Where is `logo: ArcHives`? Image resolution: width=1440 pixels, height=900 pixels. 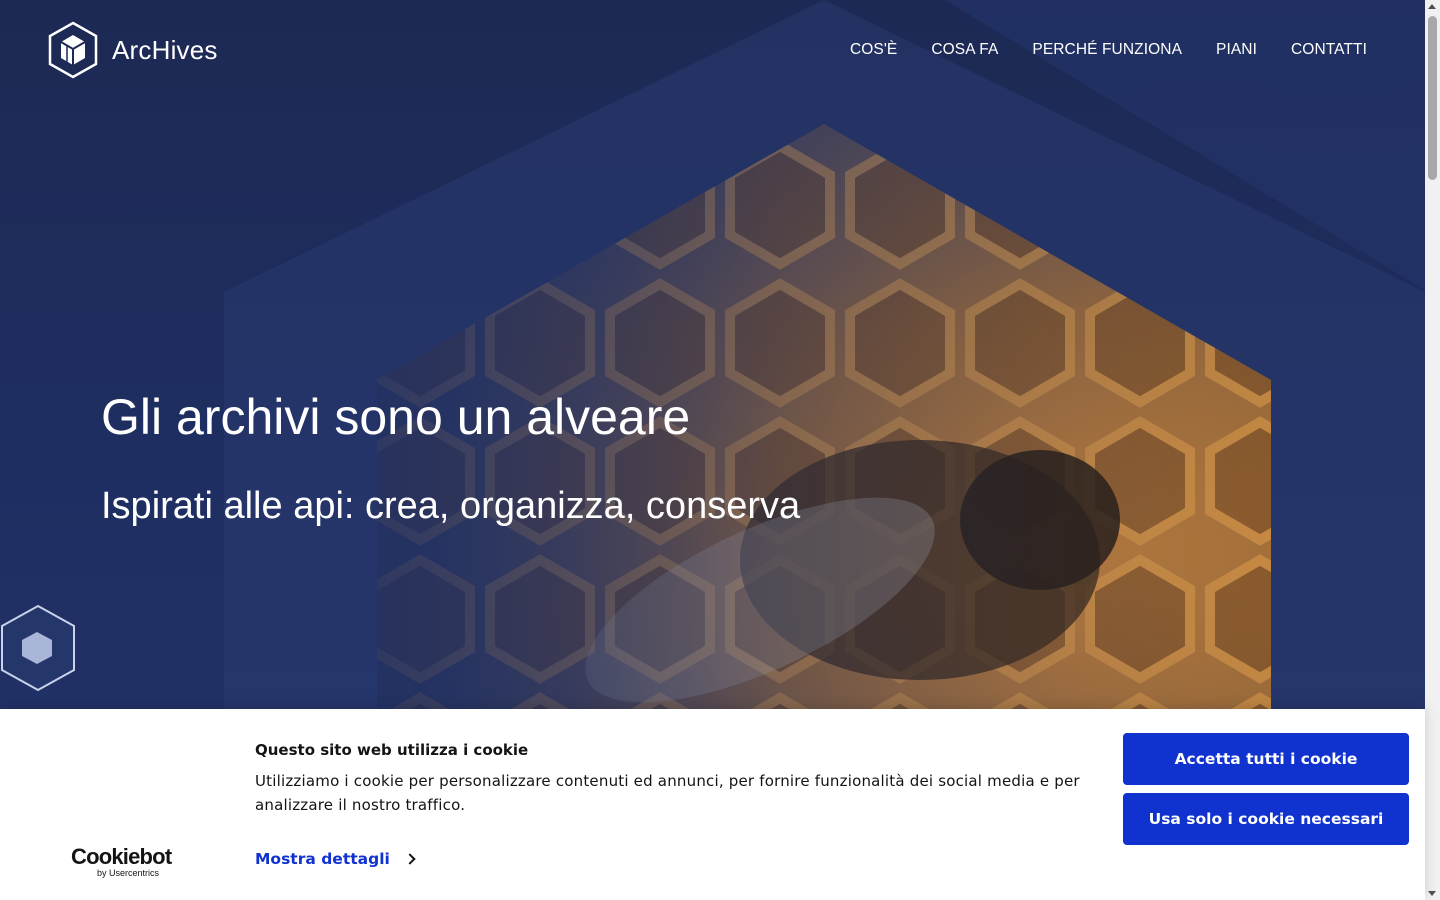
logo: ArcHives is located at coordinates (132, 50).